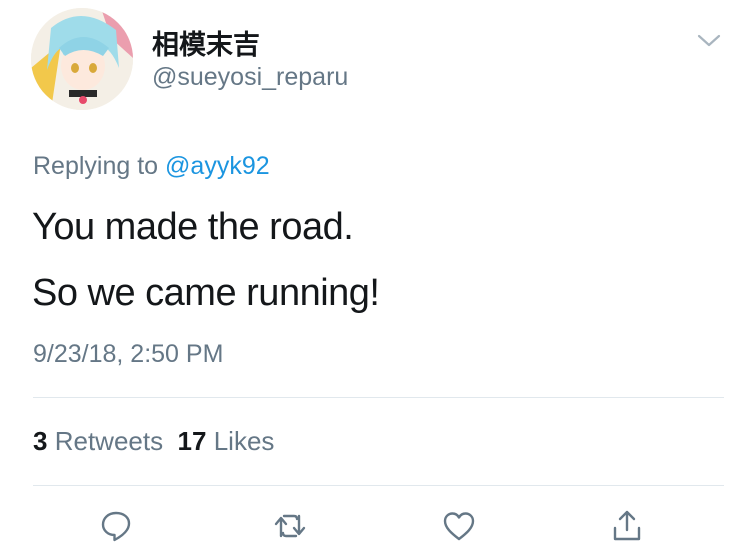 This screenshot has width=750, height=559. I want to click on engagement-stats: 3 Retweets 17 Likes, so click(153, 441).